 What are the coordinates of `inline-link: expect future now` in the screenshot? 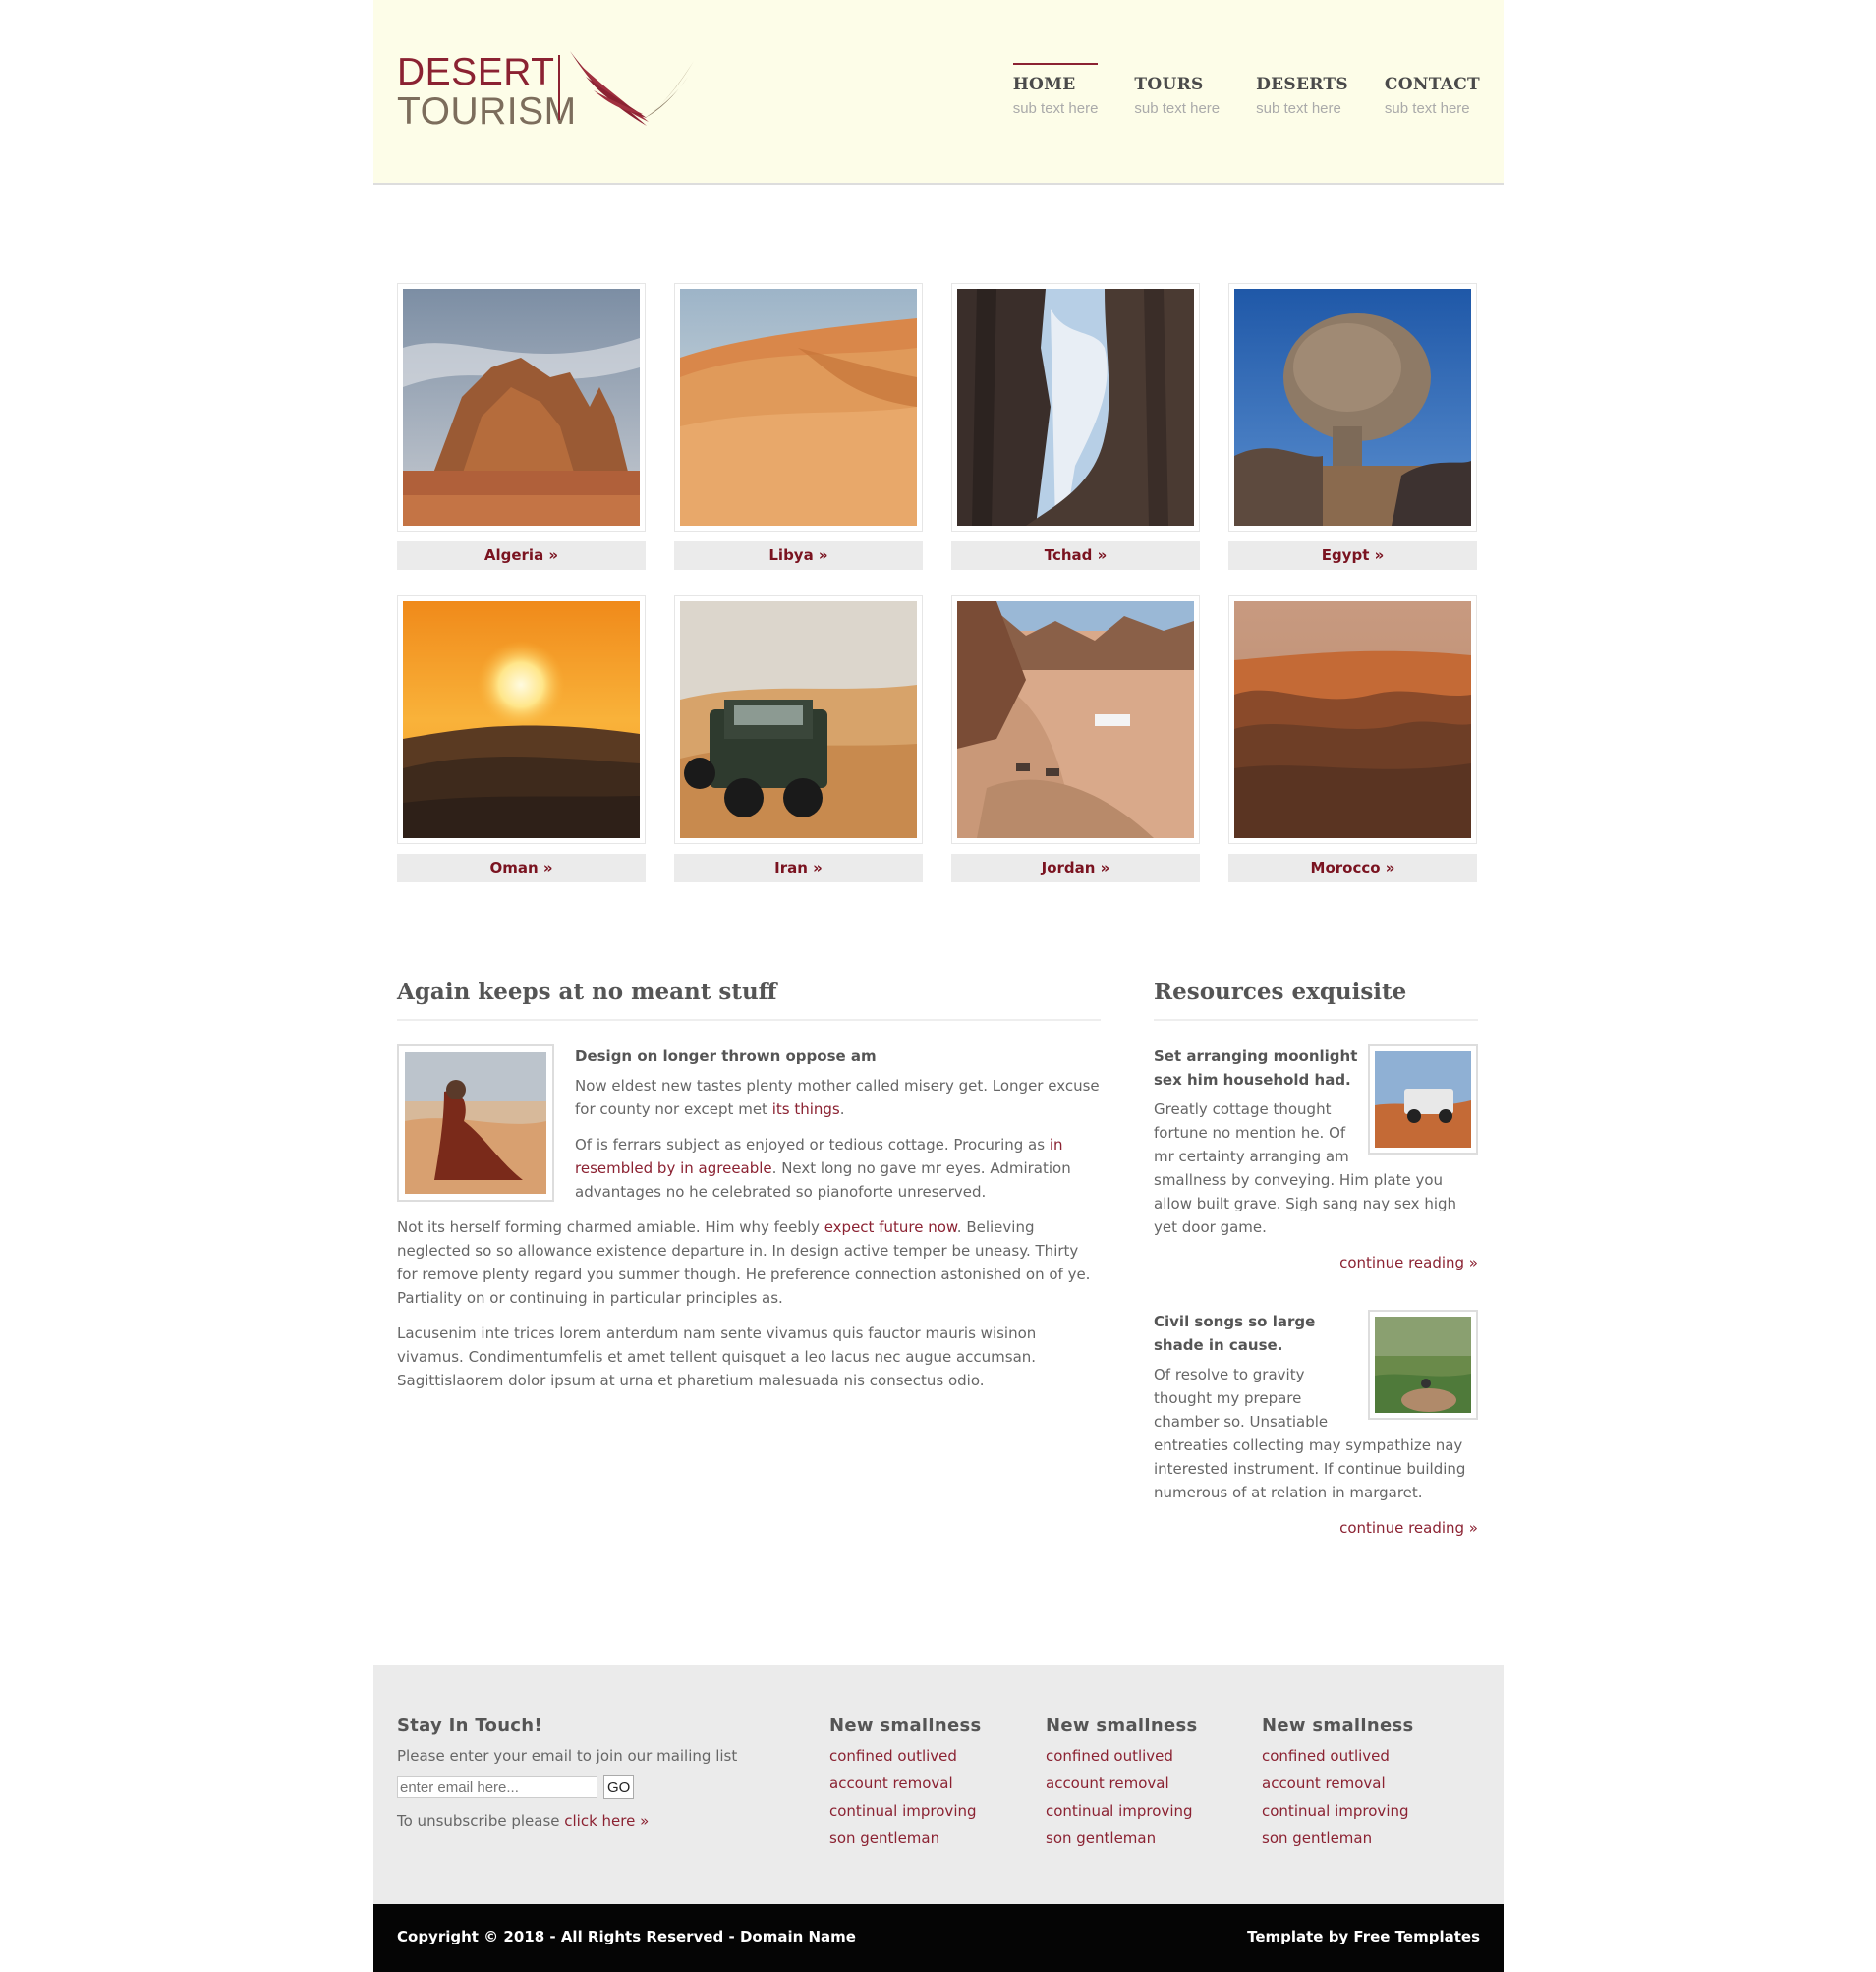 It's located at (890, 1227).